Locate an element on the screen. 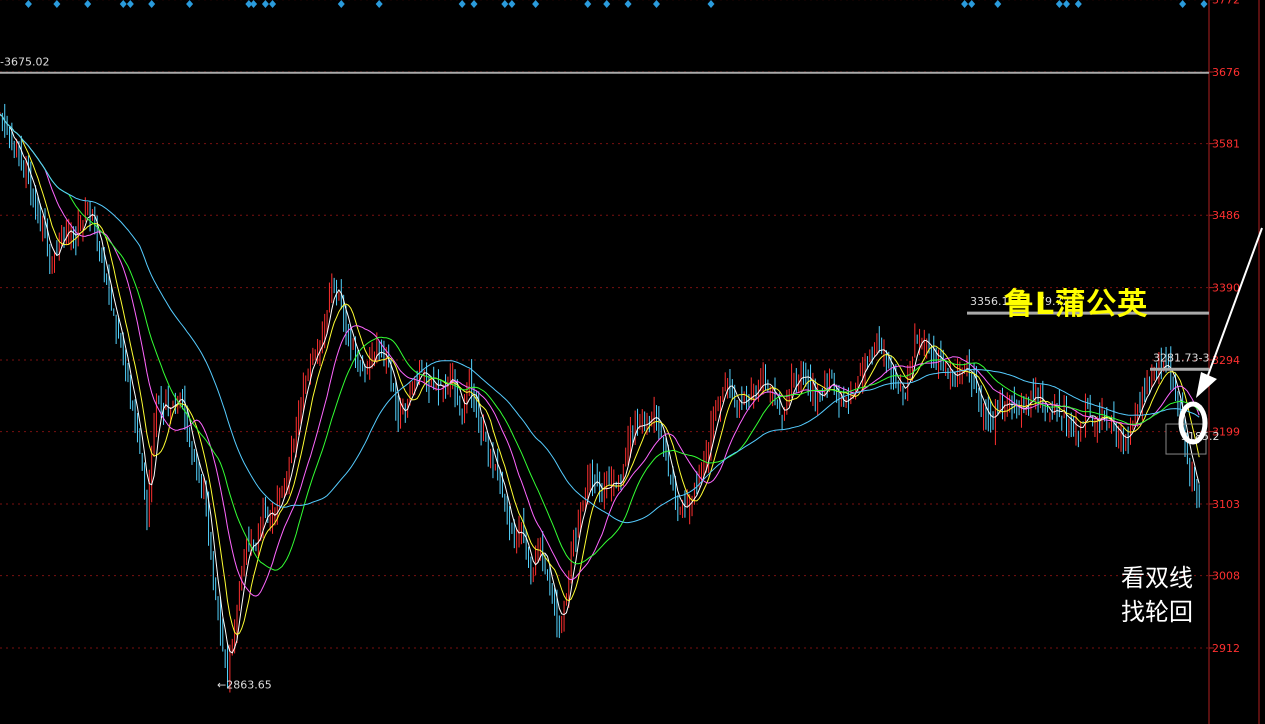 This screenshot has width=1265, height=724. tick-label-8: 3008 is located at coordinates (1226, 576).